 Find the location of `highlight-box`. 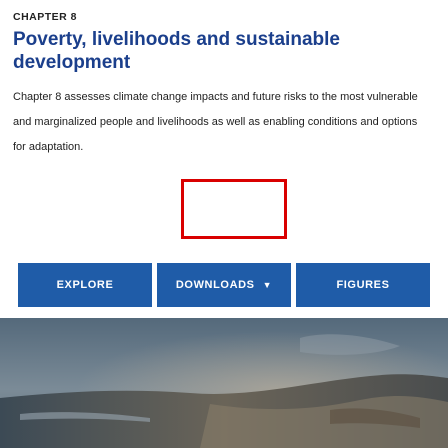

highlight-box is located at coordinates (234, 209).